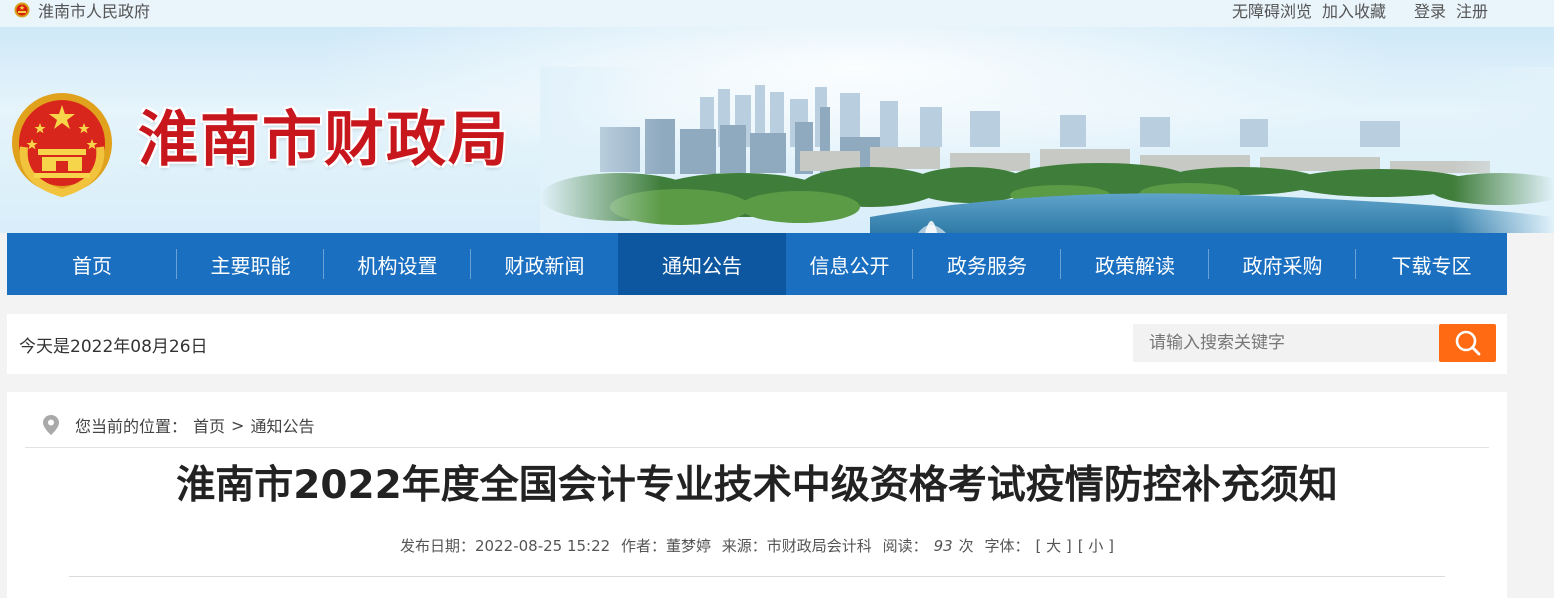  Describe the element at coordinates (665, 546) in the screenshot. I see `author: 作者：董梦婷` at that location.